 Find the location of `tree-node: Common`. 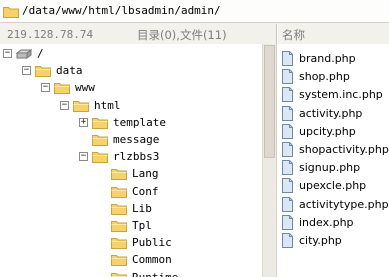

tree-node: Common is located at coordinates (131, 260).